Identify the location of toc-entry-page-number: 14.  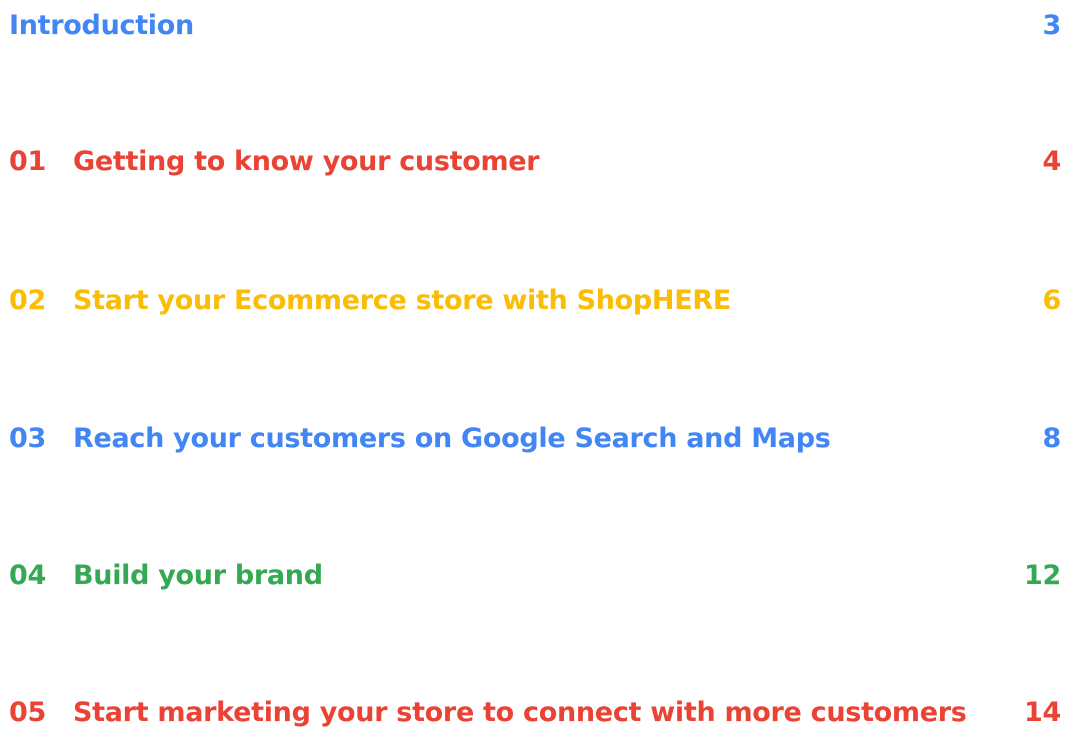
(1042, 712).